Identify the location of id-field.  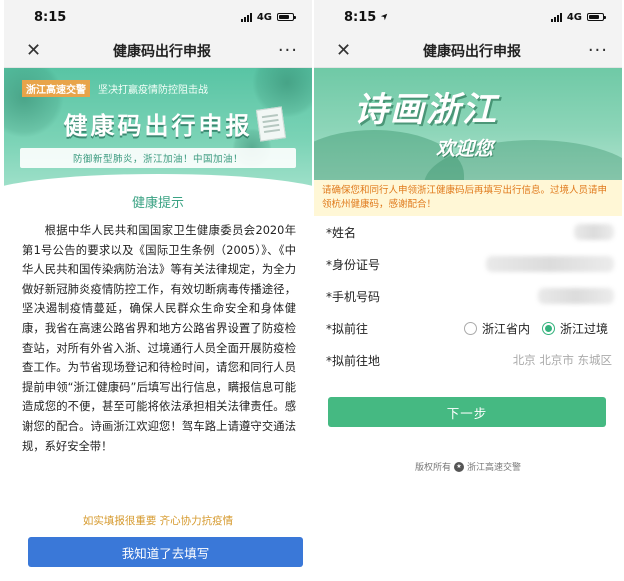
(510, 264).